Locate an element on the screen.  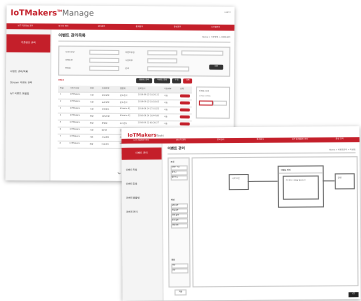
table-cell: 2016.06.14 16:44:09 is located at coordinates (148, 116).